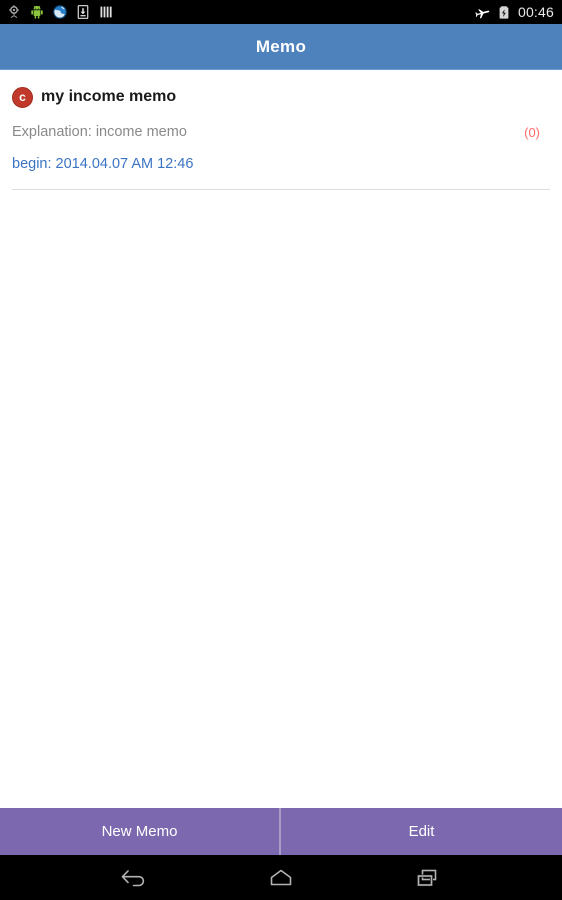  Describe the element at coordinates (428, 878) in the screenshot. I see `recents-icon` at that location.